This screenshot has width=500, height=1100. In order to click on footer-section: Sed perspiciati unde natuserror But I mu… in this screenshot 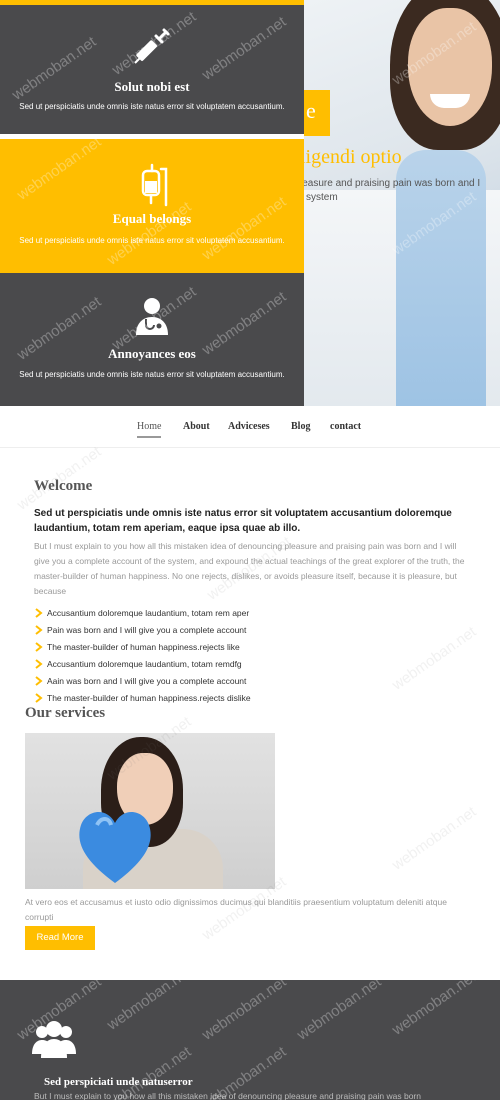, I will do `click(250, 1040)`.